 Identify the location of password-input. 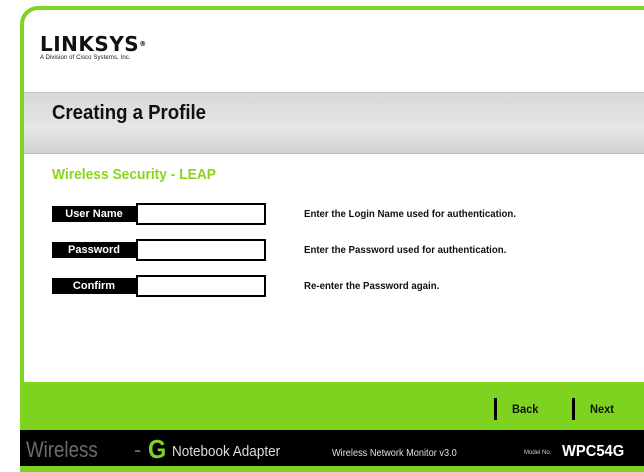
(201, 250).